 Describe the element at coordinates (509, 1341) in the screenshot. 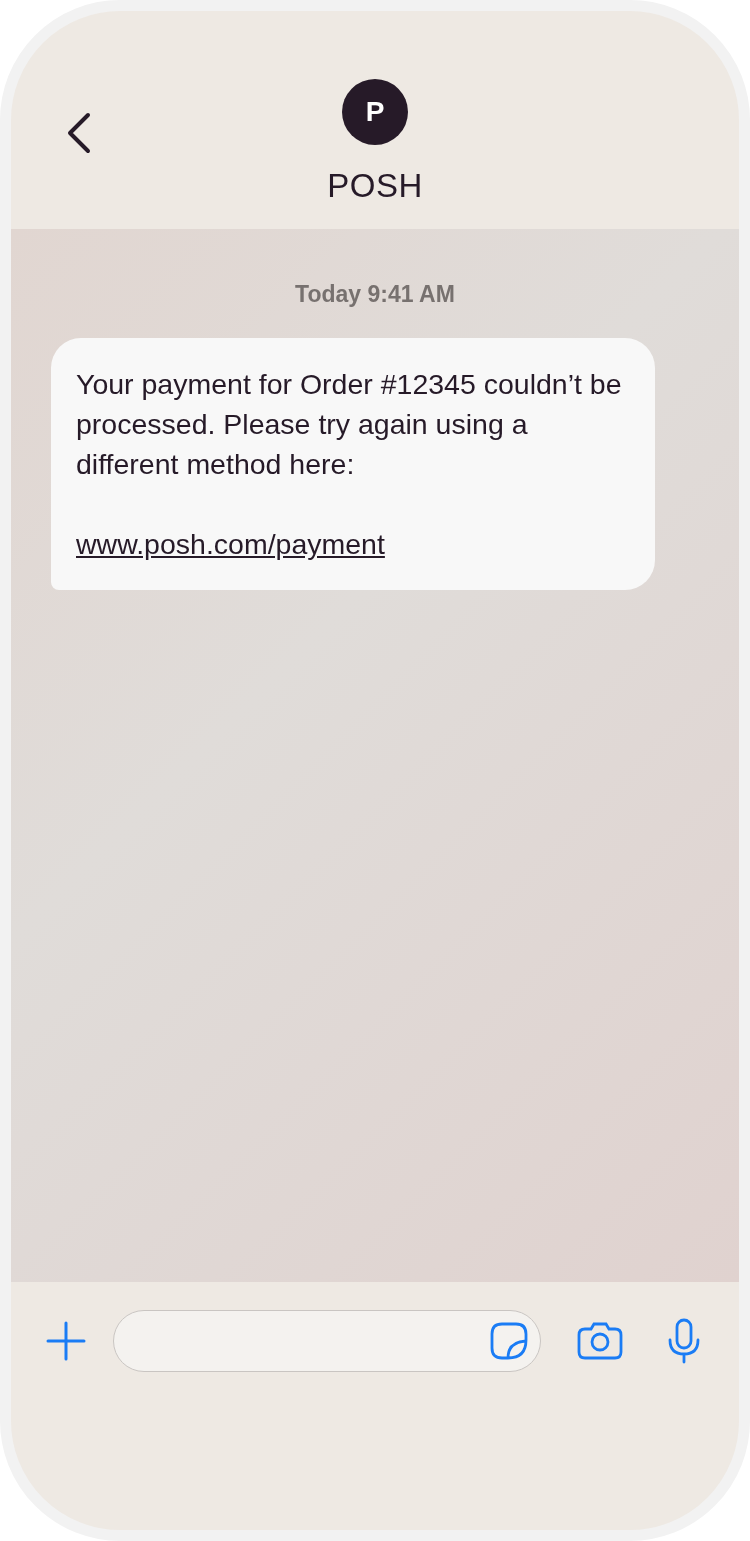

I see `sticker-icon` at that location.